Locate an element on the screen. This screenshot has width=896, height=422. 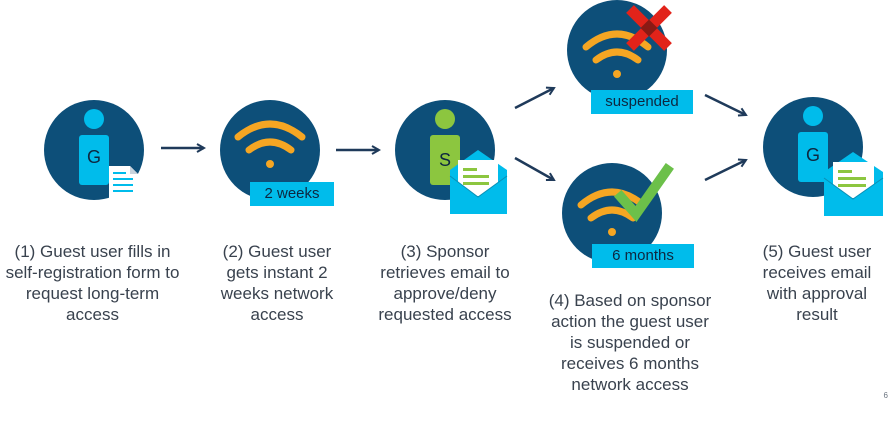
arrow-from-suspended is located at coordinates (725, 104).